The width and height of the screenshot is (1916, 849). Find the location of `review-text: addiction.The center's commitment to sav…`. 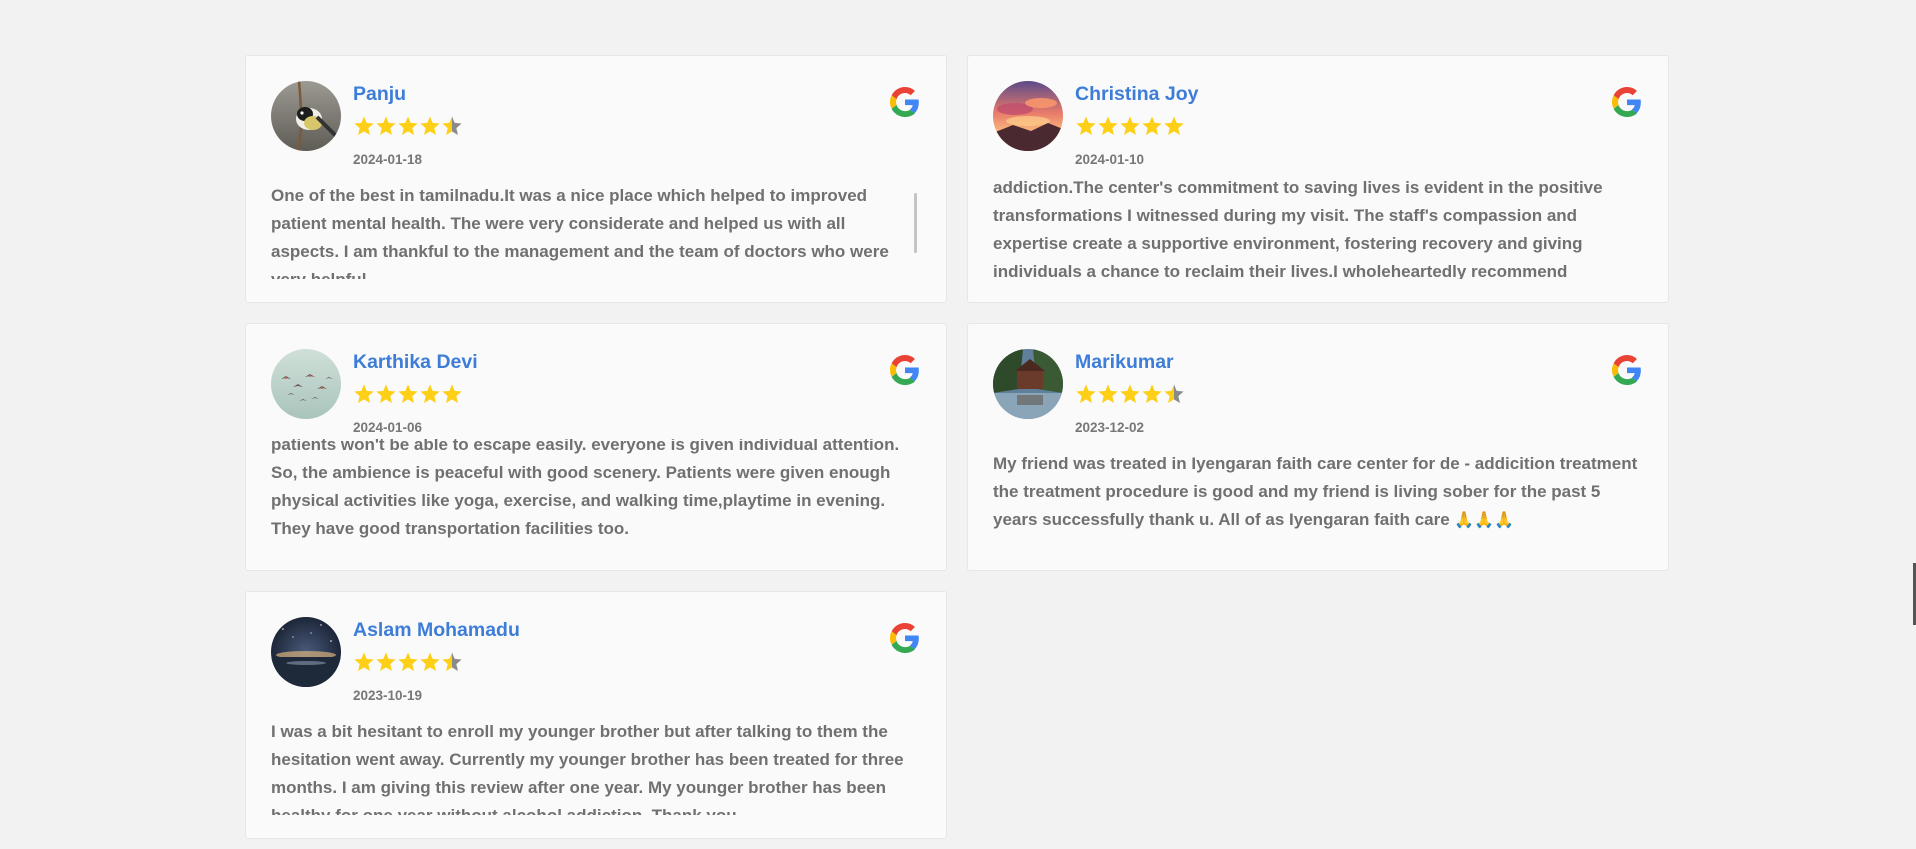

review-text: addiction.The center's commitment to sav… is located at coordinates (1298, 228).